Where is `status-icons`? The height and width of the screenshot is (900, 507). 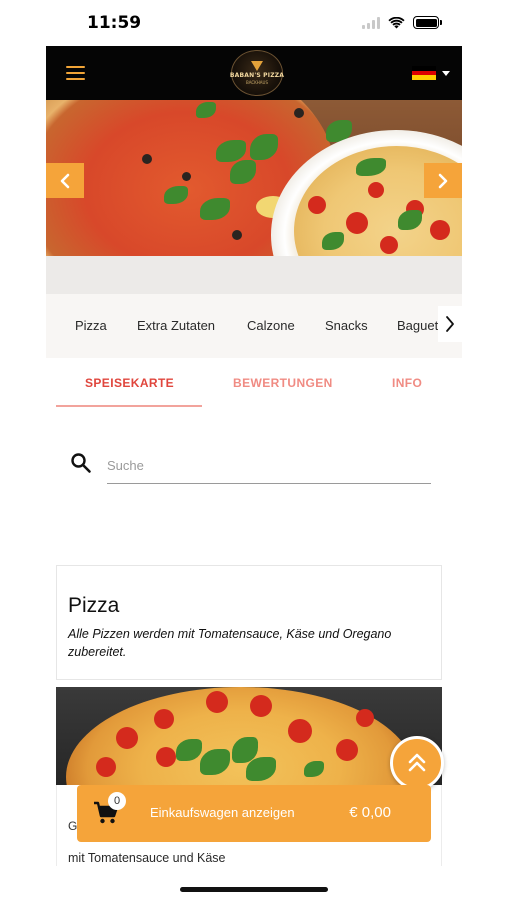
status-icons is located at coordinates (402, 22).